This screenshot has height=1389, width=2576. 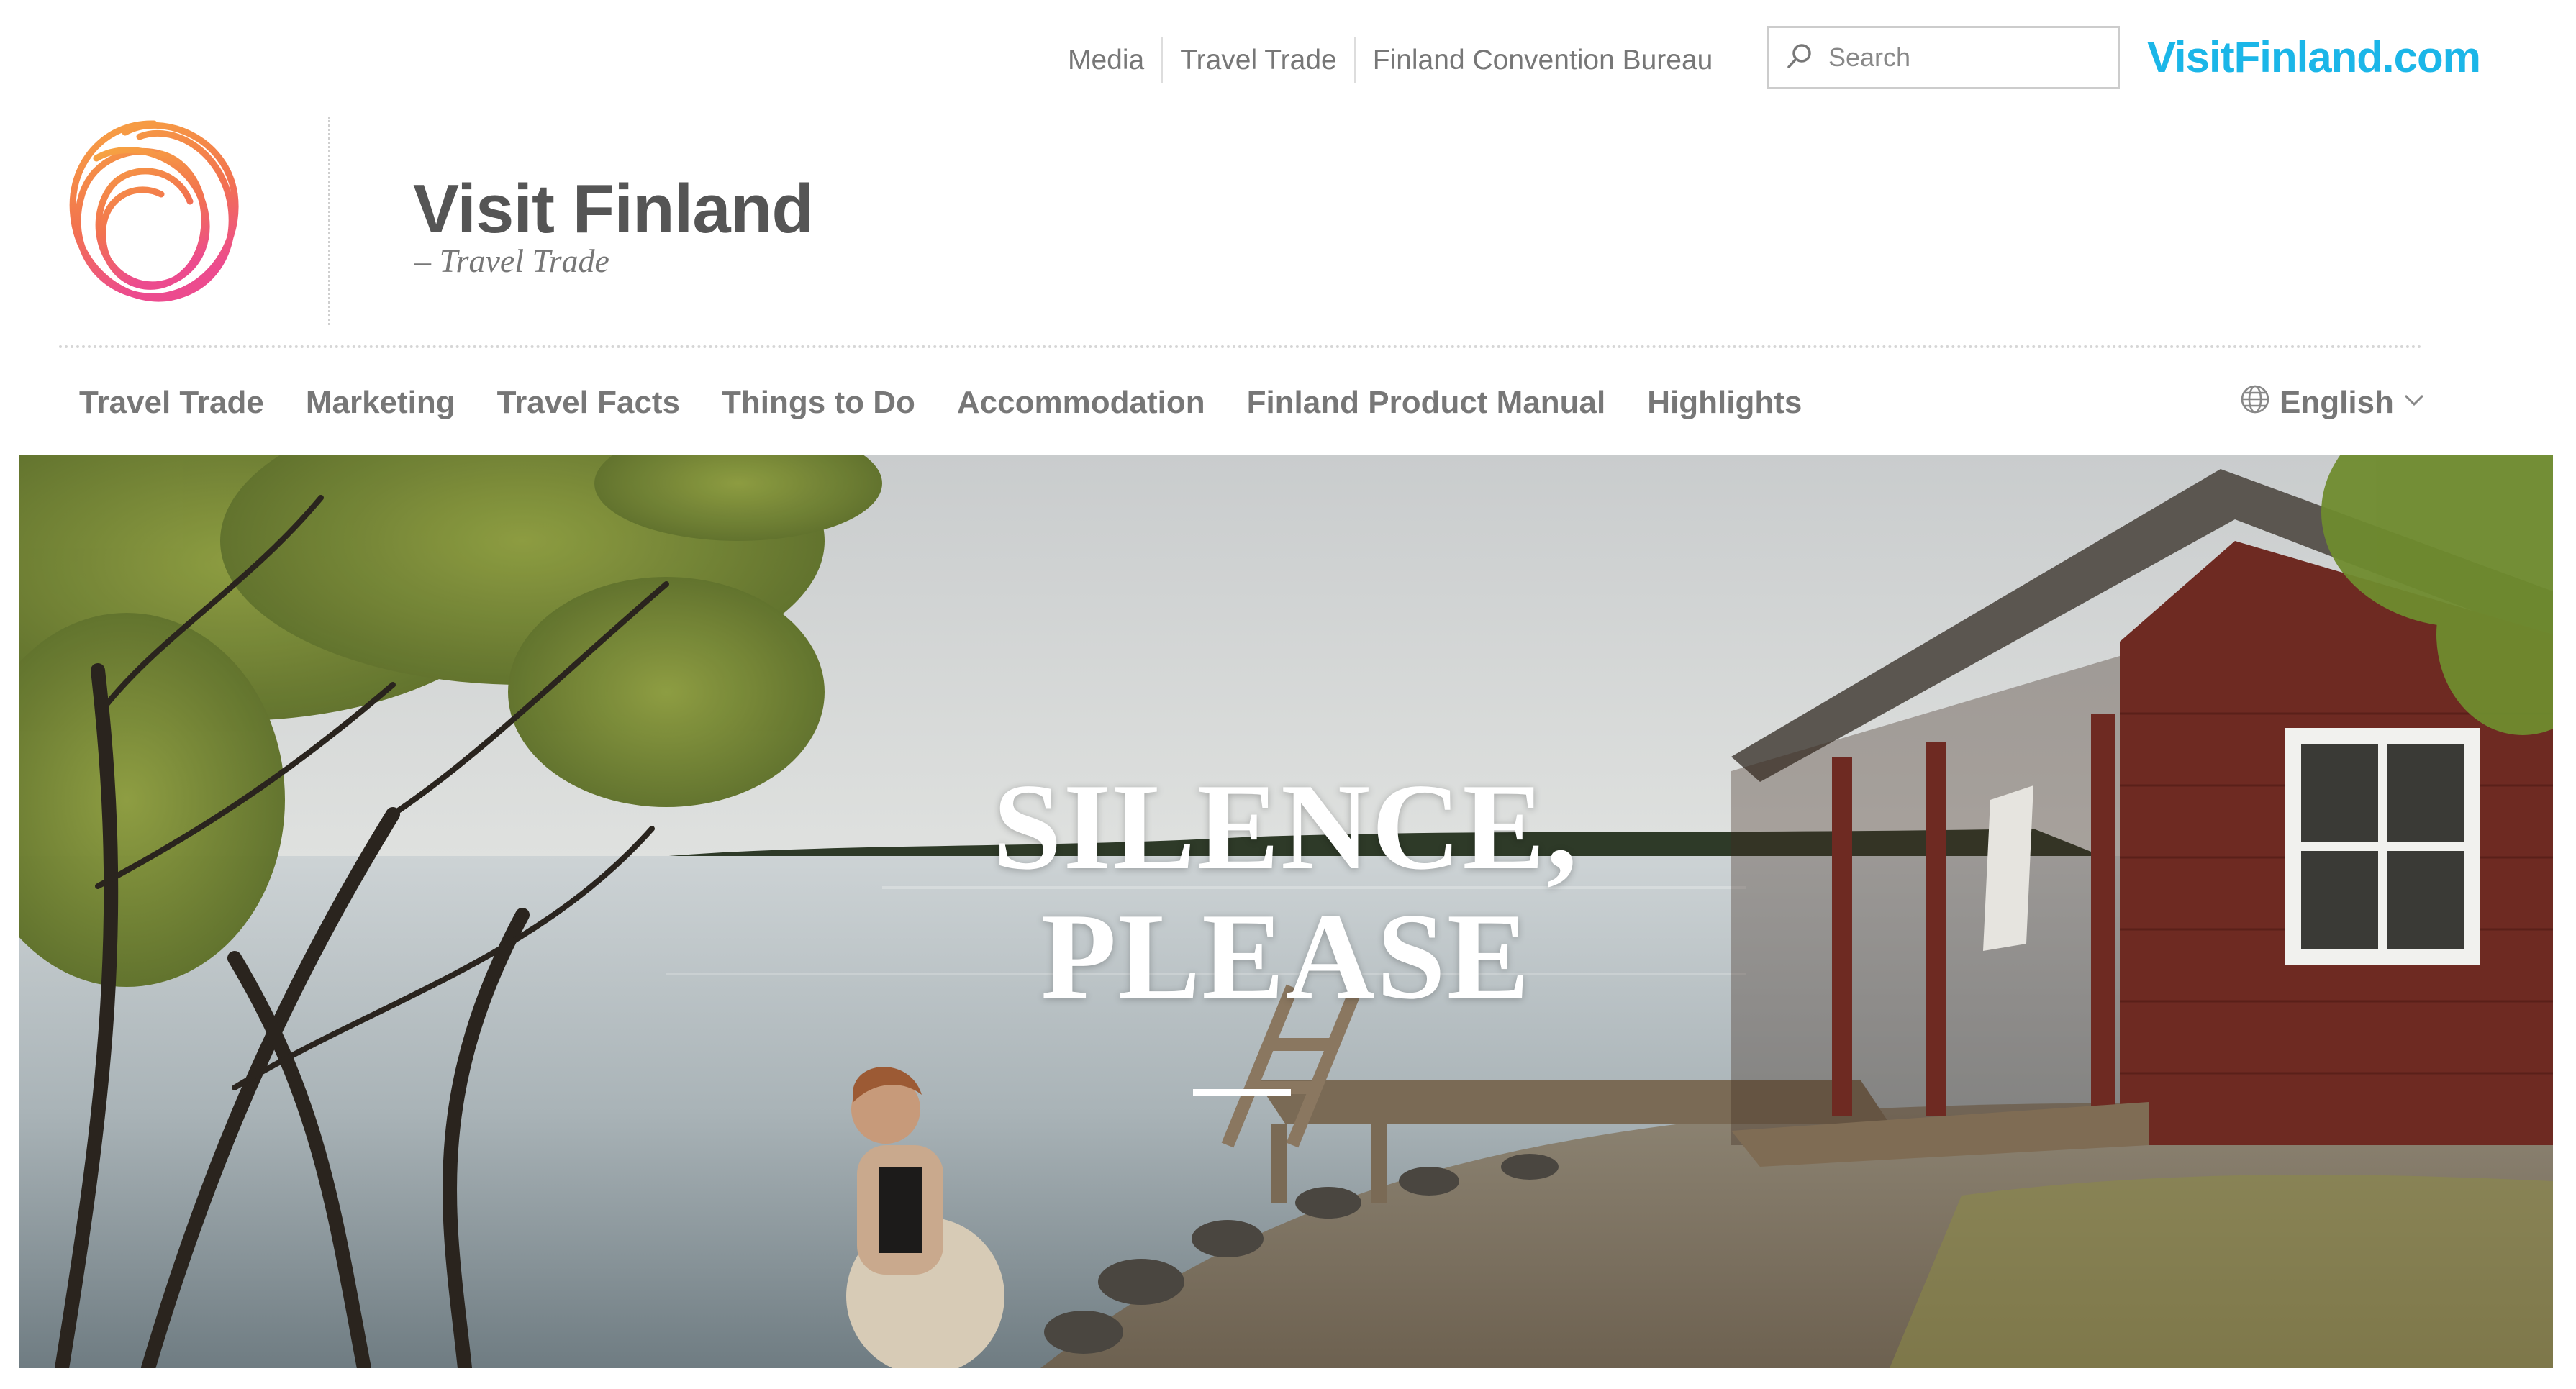 What do you see at coordinates (1426, 403) in the screenshot?
I see `nav-item-finland-product-manual: Finland Product Manual` at bounding box center [1426, 403].